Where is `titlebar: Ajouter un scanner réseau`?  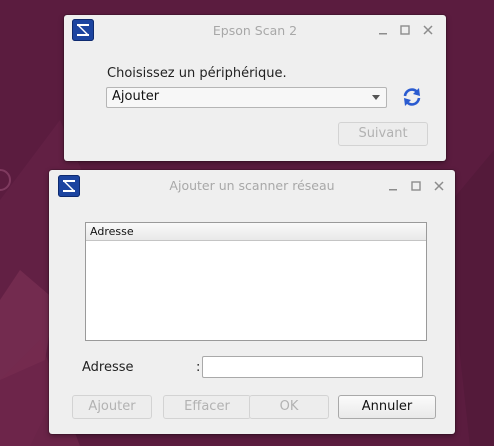
titlebar: Ajouter un scanner réseau is located at coordinates (252, 185).